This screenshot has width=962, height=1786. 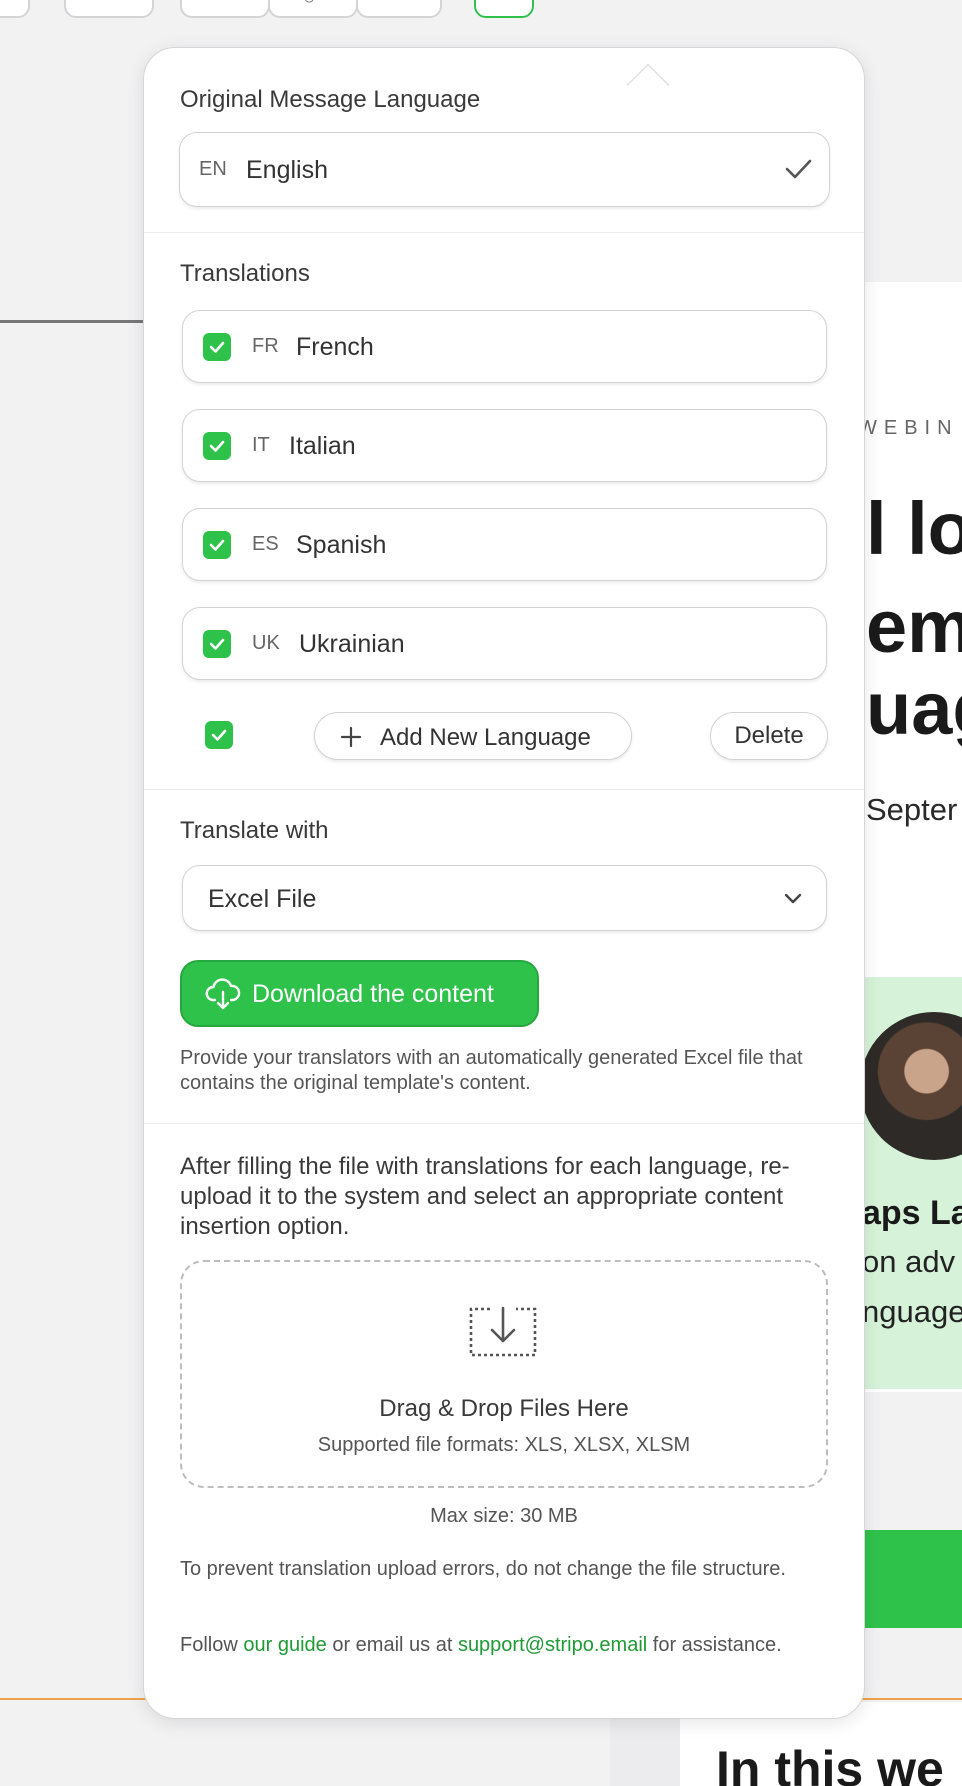 I want to click on email-section-heading: In this we, so click(x=830, y=1763).